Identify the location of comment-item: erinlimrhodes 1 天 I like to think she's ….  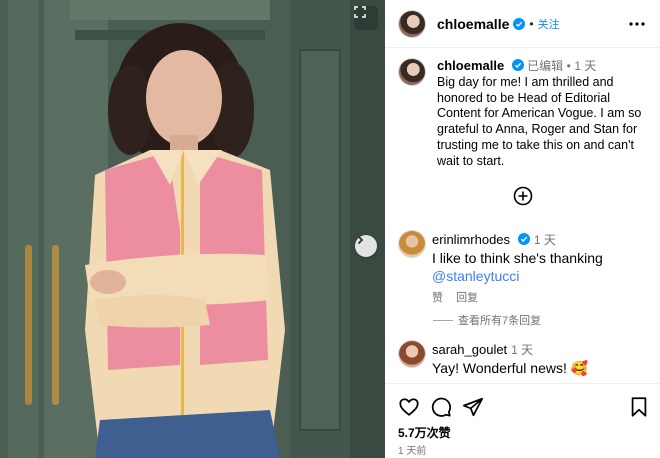
(525, 268).